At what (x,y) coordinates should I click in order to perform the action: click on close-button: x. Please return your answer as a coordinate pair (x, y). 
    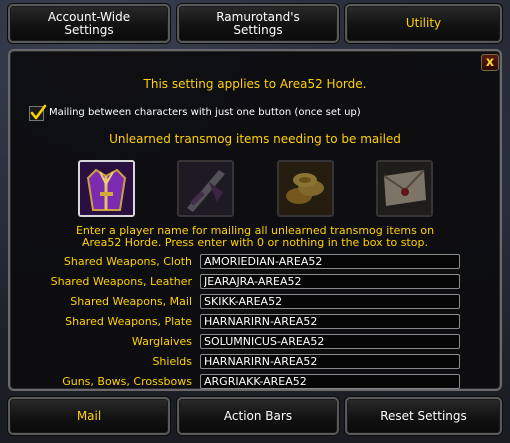
    Looking at the image, I should click on (490, 62).